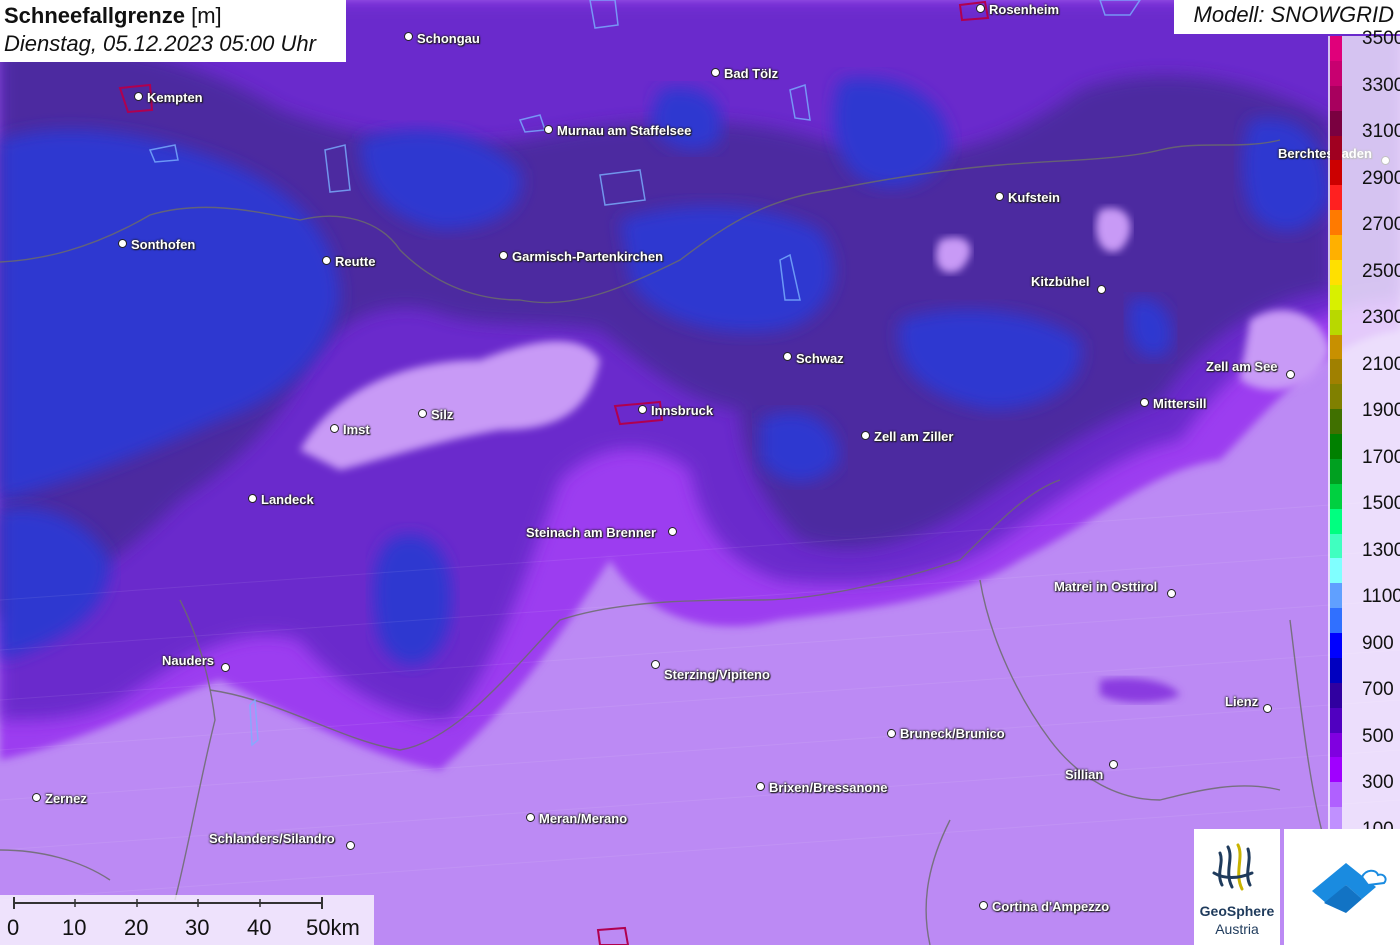 Image resolution: width=1400 pixels, height=945 pixels. What do you see at coordinates (66, 798) in the screenshot?
I see `city-label-zernez: Zernez` at bounding box center [66, 798].